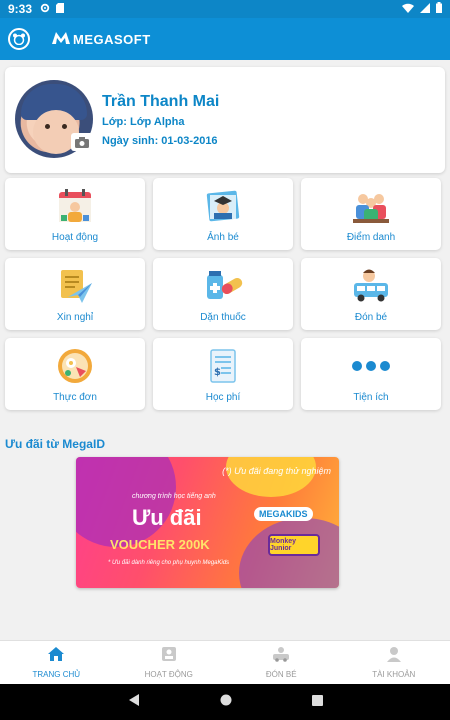  I want to click on nav-tab-account: TÀI KHOẢN, so click(394, 662).